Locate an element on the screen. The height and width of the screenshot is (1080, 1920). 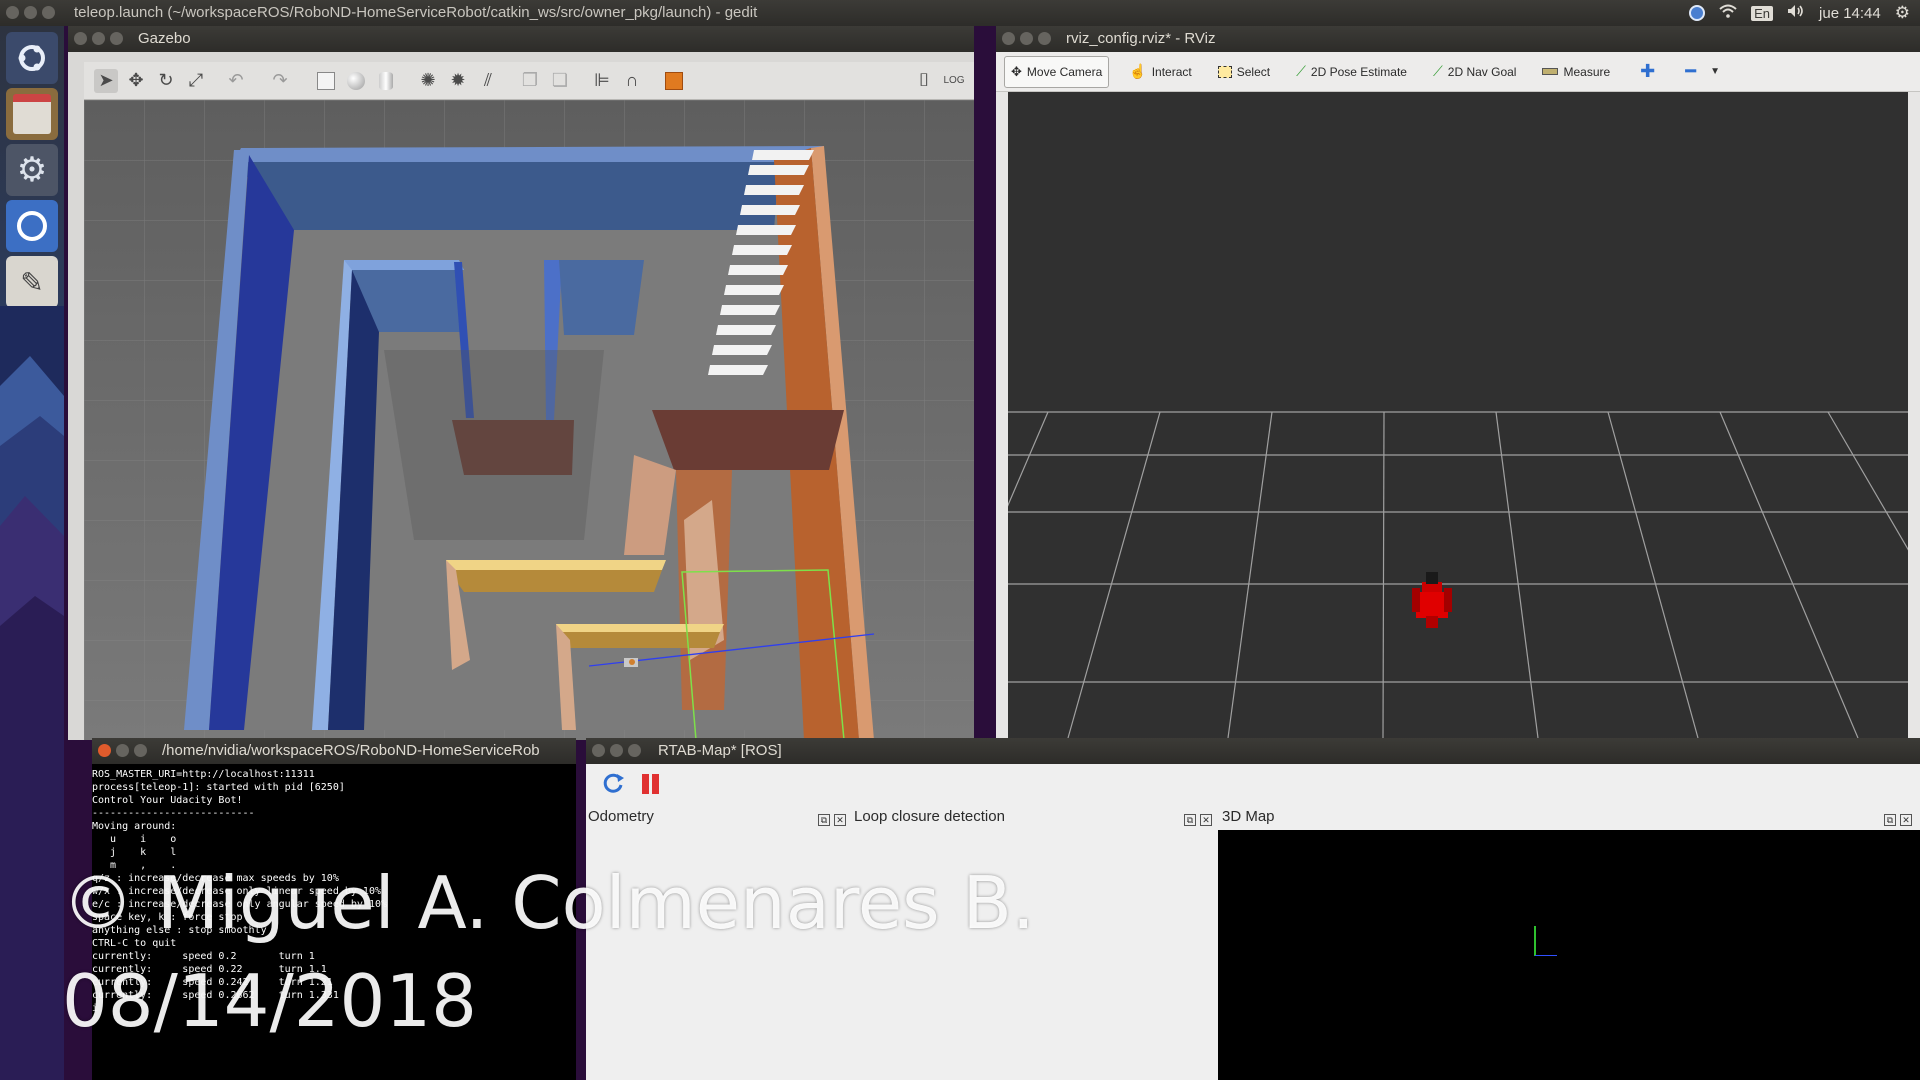
gear-icon: ⚙ is located at coordinates (1902, 13).